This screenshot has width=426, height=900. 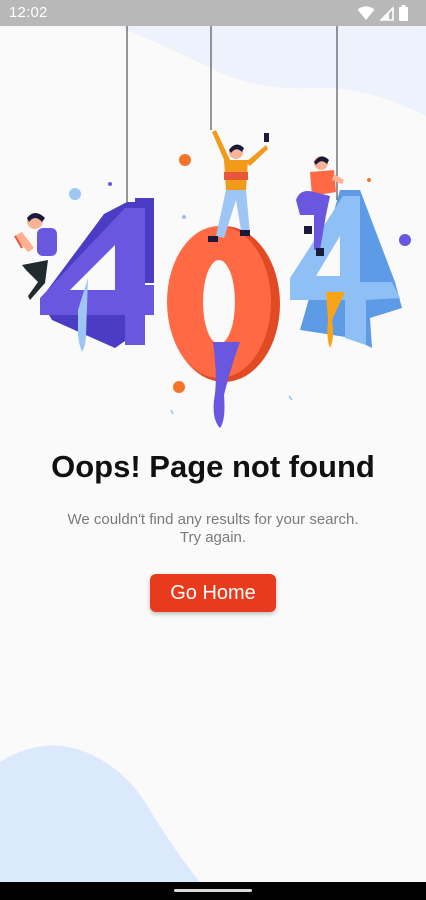 I want to click on error-description-line: Try again., so click(x=213, y=537).